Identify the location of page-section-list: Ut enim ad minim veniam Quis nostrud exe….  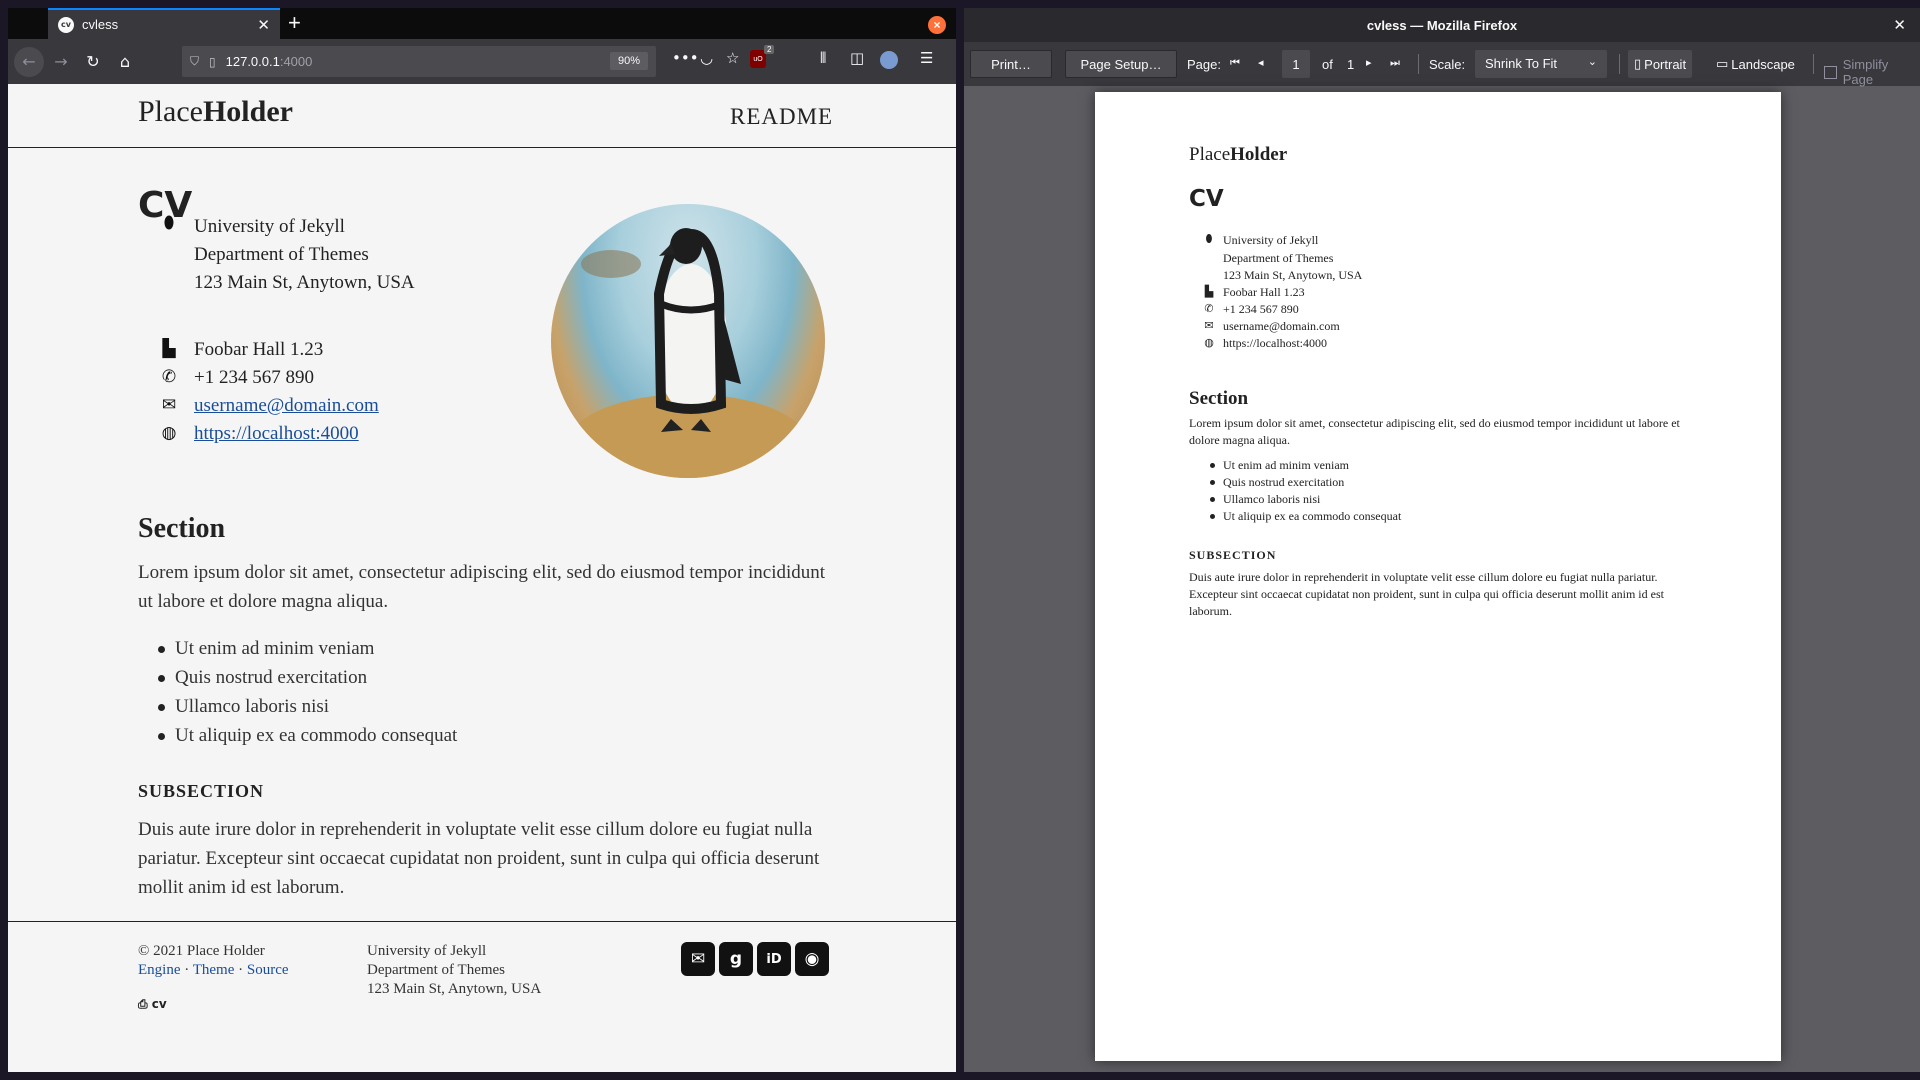
(1295, 491).